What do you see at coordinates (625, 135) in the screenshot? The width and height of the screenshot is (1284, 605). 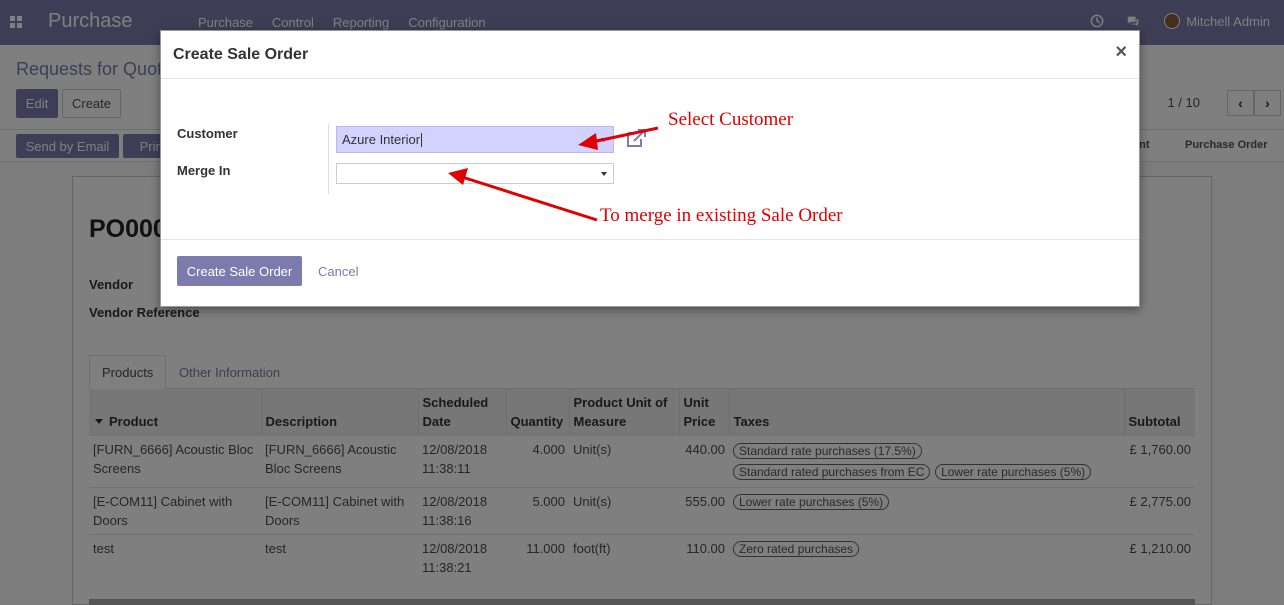 I see `arrow-to-customer` at bounding box center [625, 135].